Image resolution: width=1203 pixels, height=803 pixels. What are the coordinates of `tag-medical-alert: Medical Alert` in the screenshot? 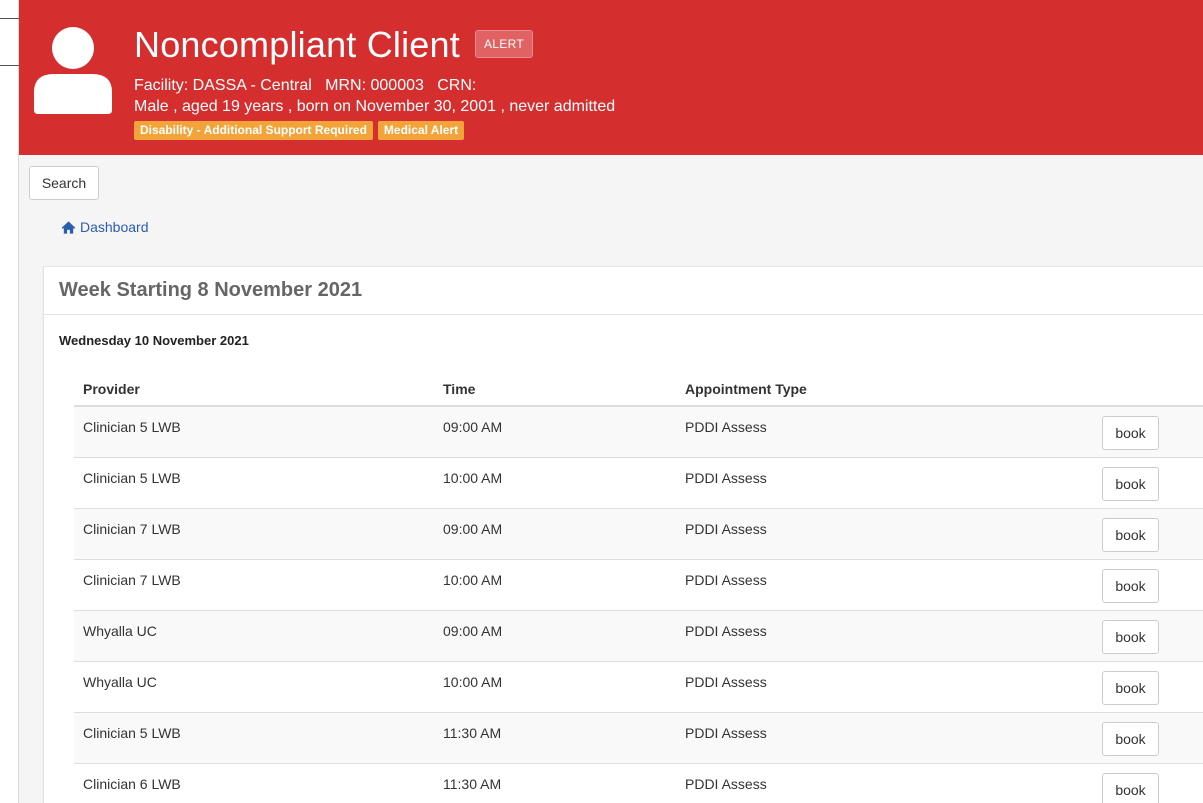 It's located at (421, 130).